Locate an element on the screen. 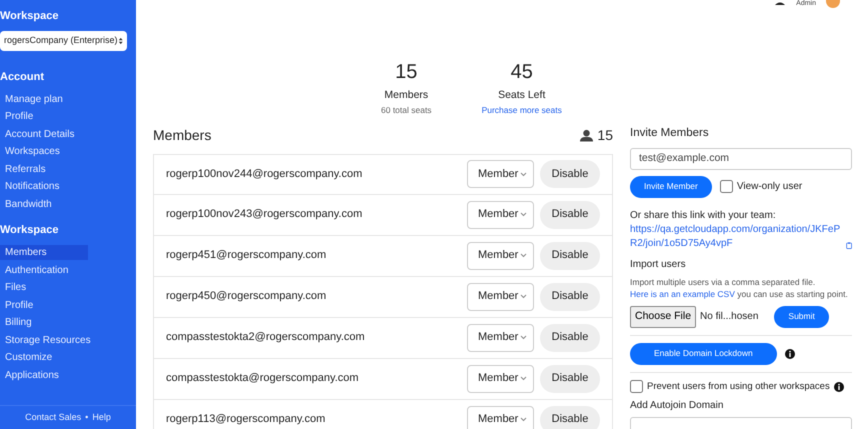 The image size is (861, 429). member-email: compasstestokta@rogerscompany.com is located at coordinates (263, 378).